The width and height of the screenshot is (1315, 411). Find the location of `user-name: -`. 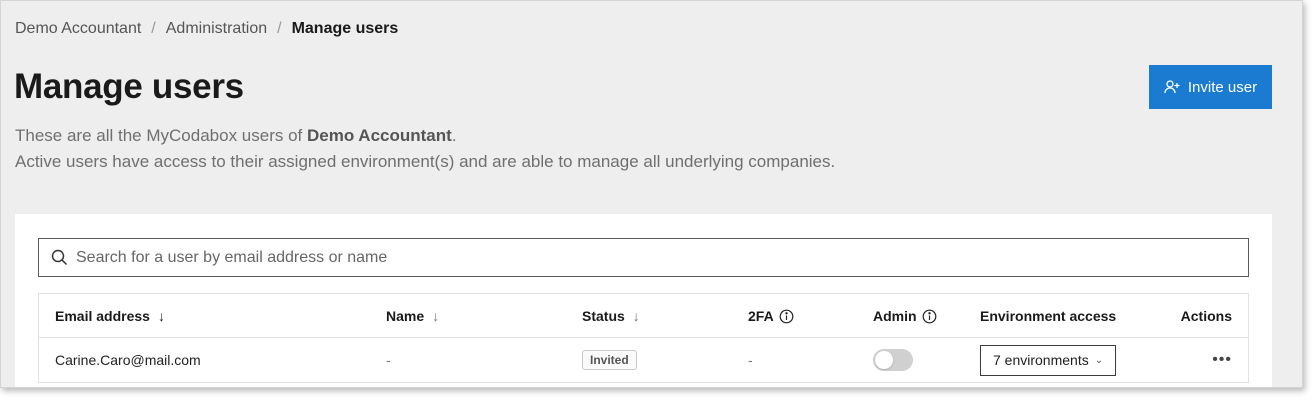

user-name: - is located at coordinates (388, 360).